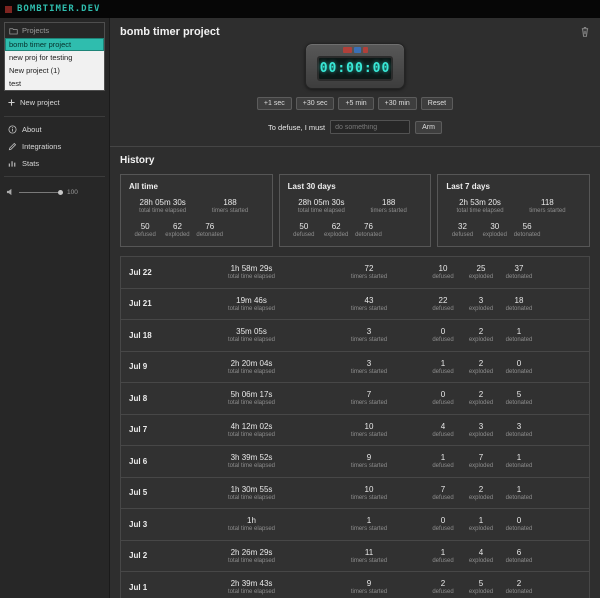  Describe the element at coordinates (315, 103) in the screenshot. I see `timer-adjust-button: +30 sec` at that location.